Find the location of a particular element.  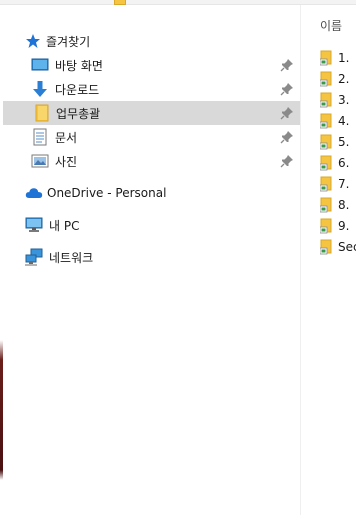

file-row: 6. is located at coordinates (337, 162).